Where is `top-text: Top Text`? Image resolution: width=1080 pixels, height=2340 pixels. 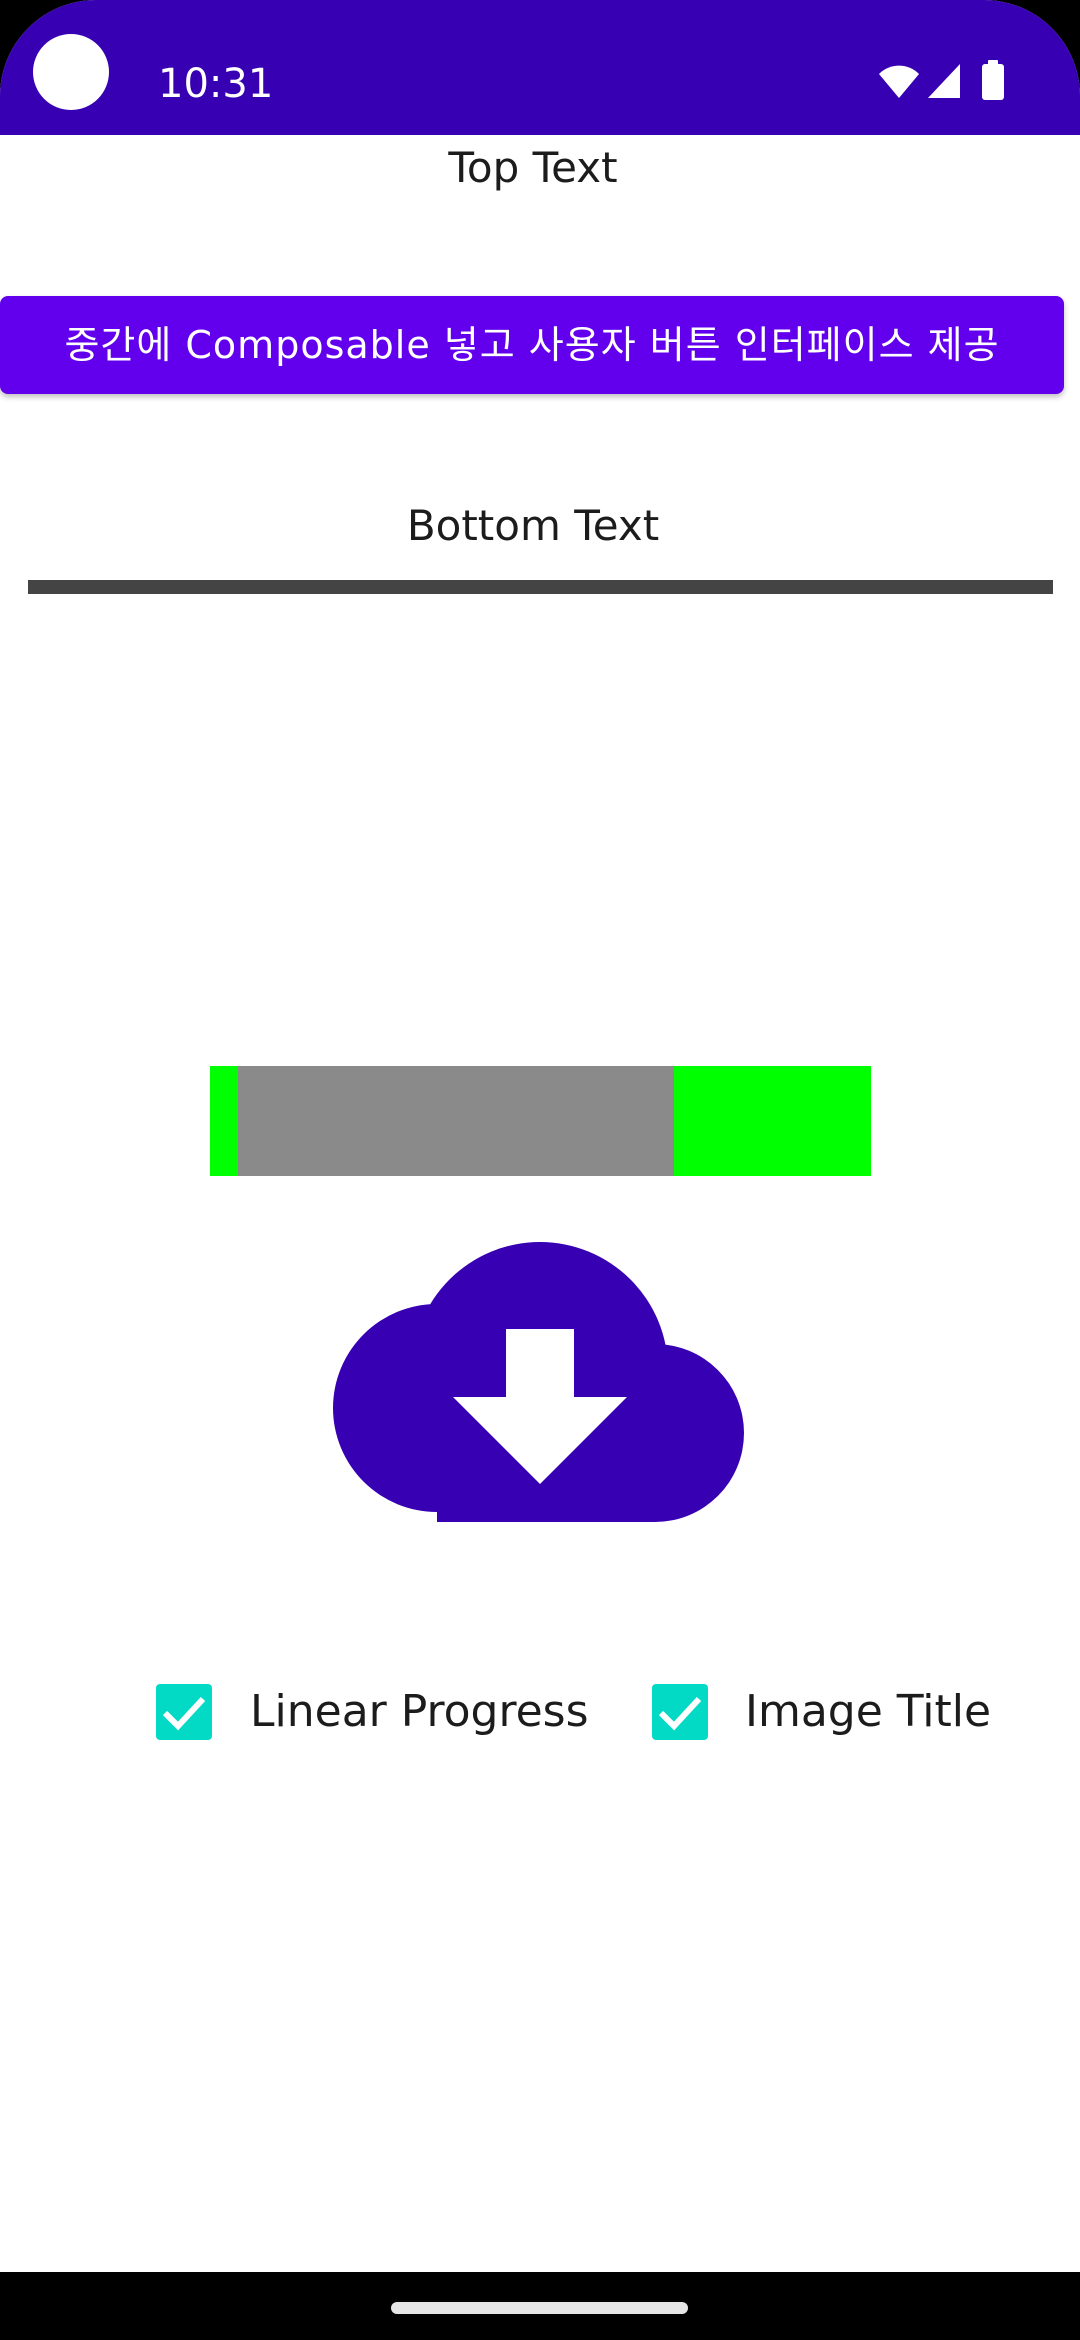 top-text: Top Text is located at coordinates (533, 167).